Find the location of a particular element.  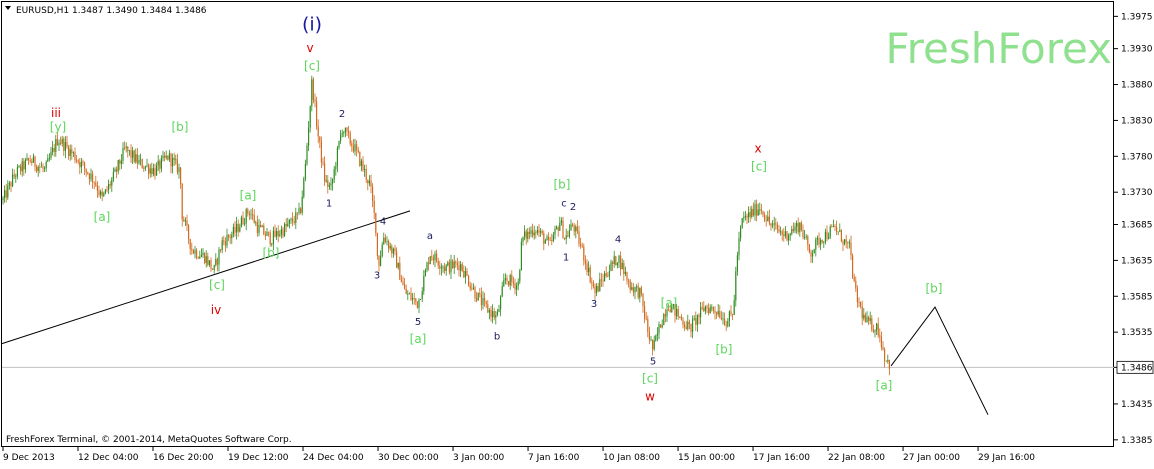

y-tick-label: 1.3685 is located at coordinates (1137, 226).